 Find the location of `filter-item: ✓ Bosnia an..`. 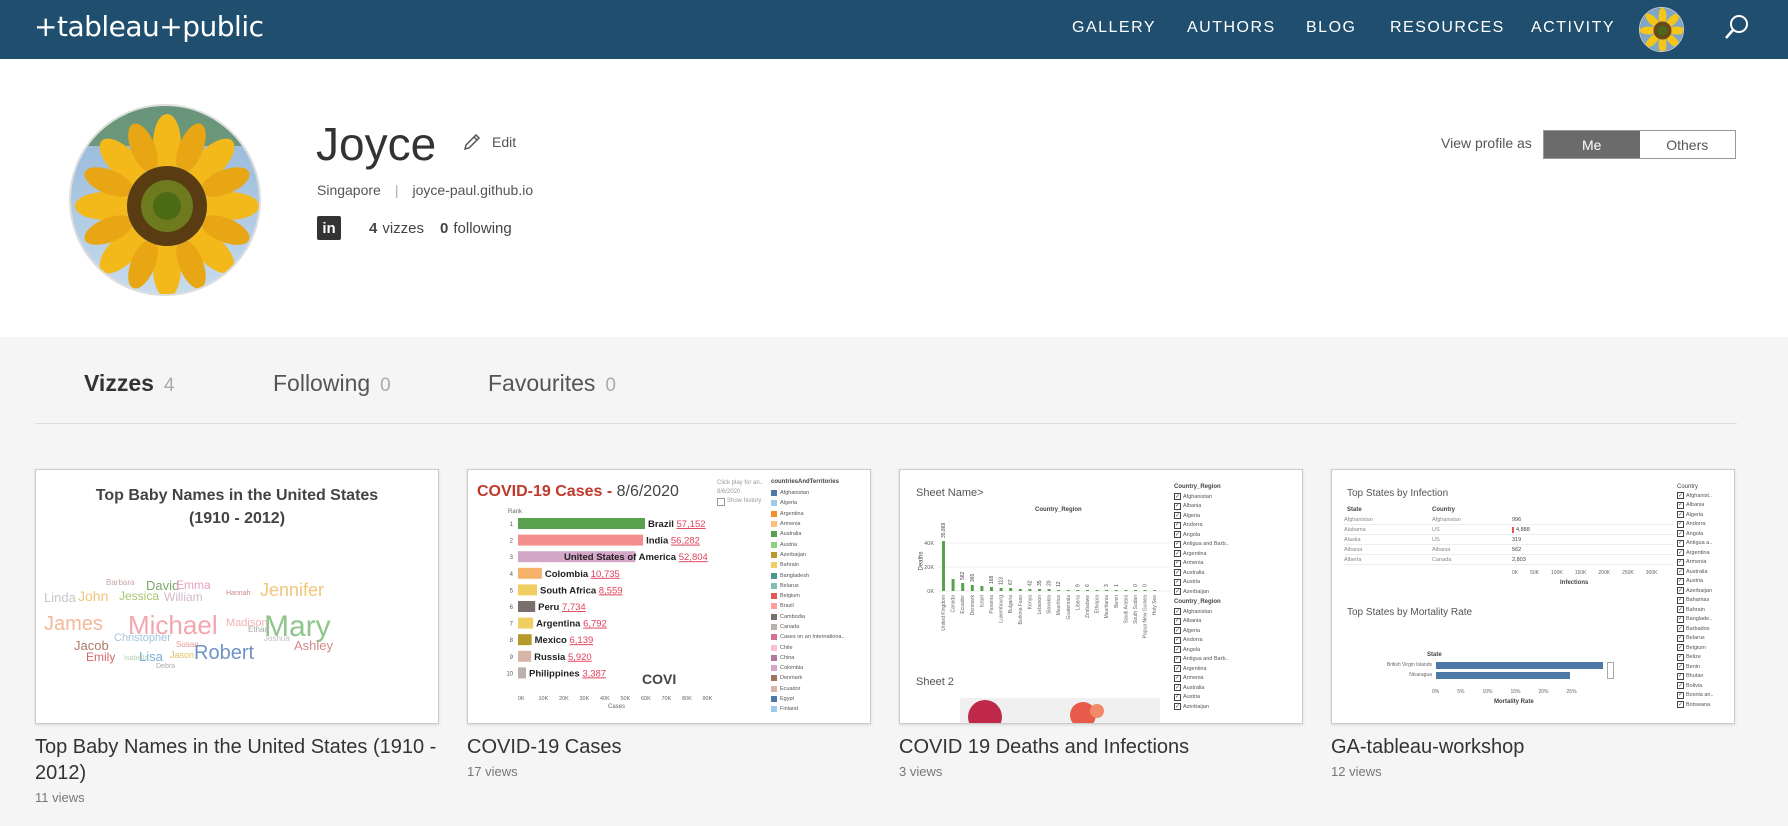

filter-item: ✓ Bosnia an.. is located at coordinates (1695, 696).